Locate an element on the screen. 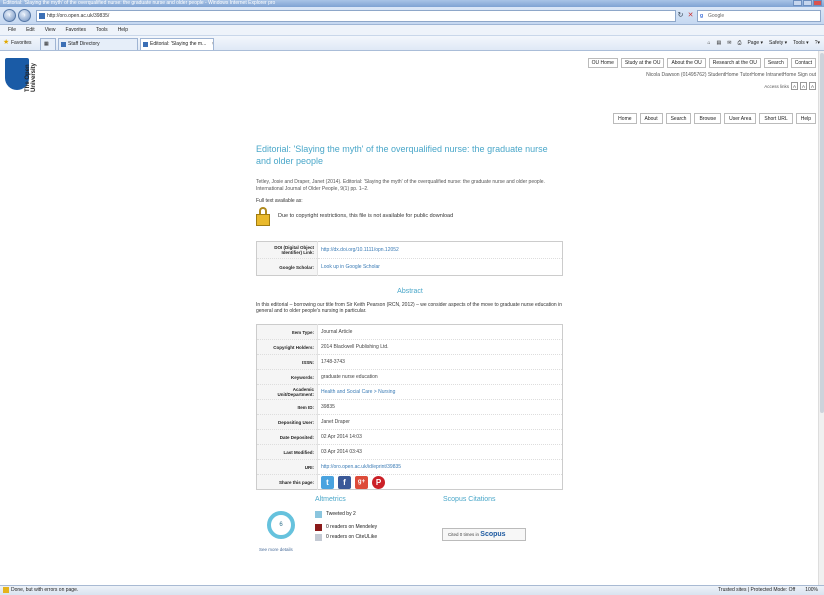  scopus-badge: Cited 0 times in Scopus is located at coordinates (484, 534).